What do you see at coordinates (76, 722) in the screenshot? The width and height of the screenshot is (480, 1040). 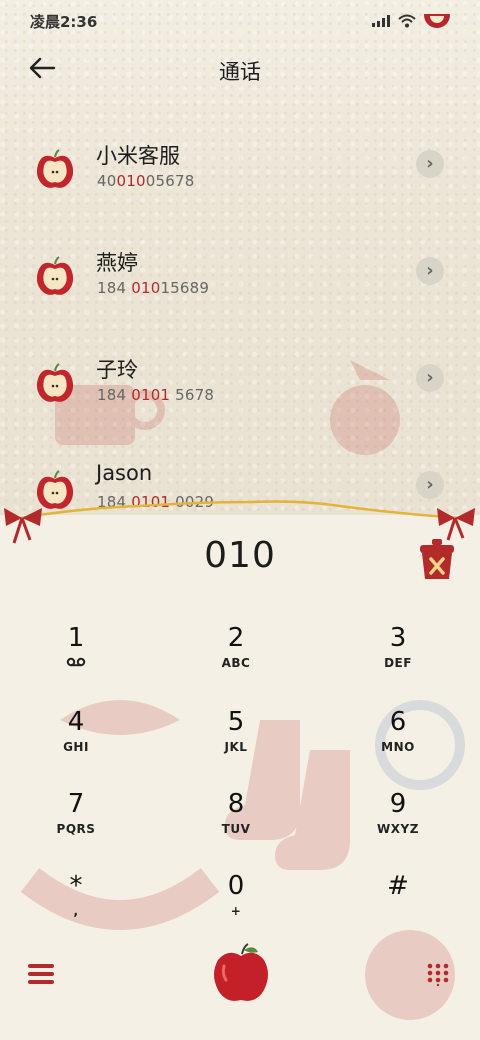 I see `key-digit: 4` at bounding box center [76, 722].